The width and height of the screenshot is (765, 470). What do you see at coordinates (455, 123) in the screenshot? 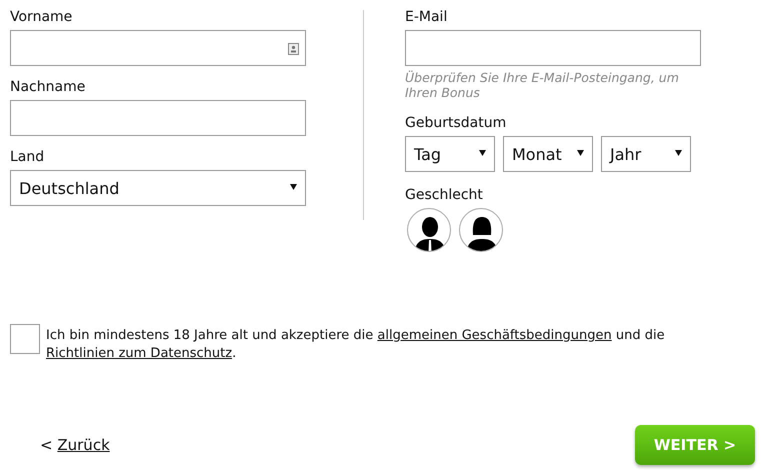
I see `field-label: Geburtsdatum` at bounding box center [455, 123].